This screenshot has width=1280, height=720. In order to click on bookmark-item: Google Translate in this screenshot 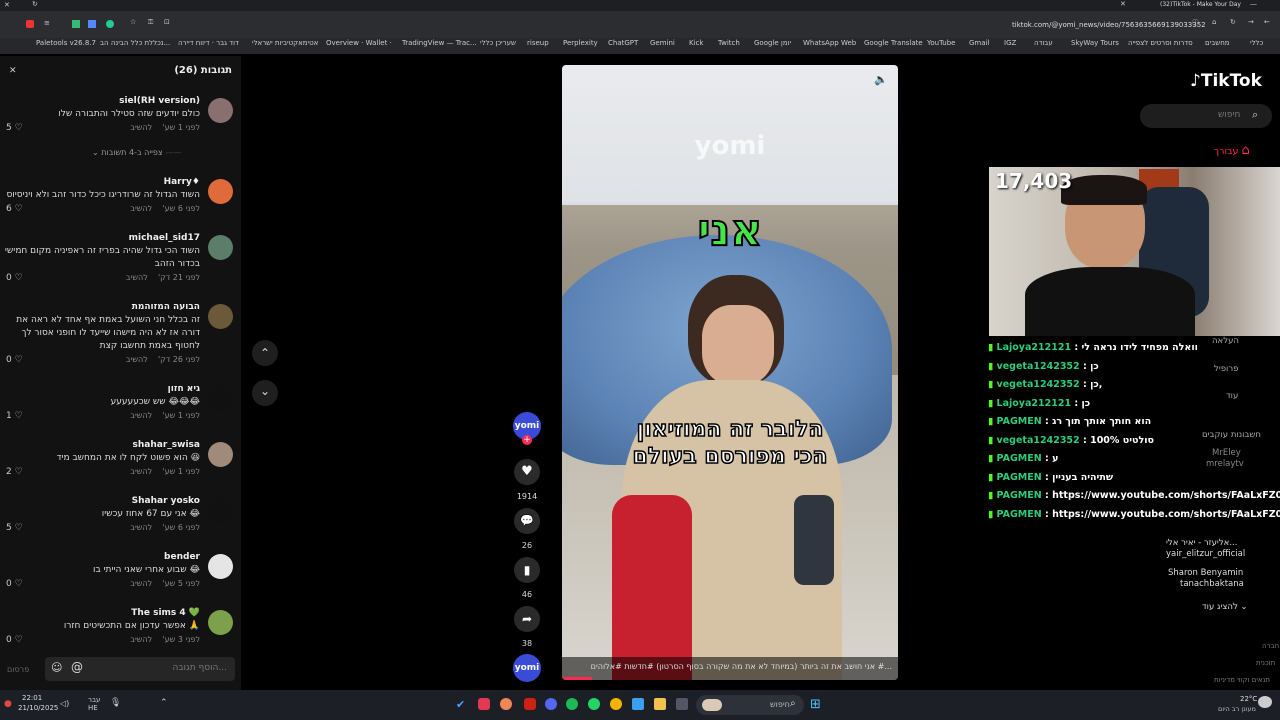, I will do `click(893, 43)`.